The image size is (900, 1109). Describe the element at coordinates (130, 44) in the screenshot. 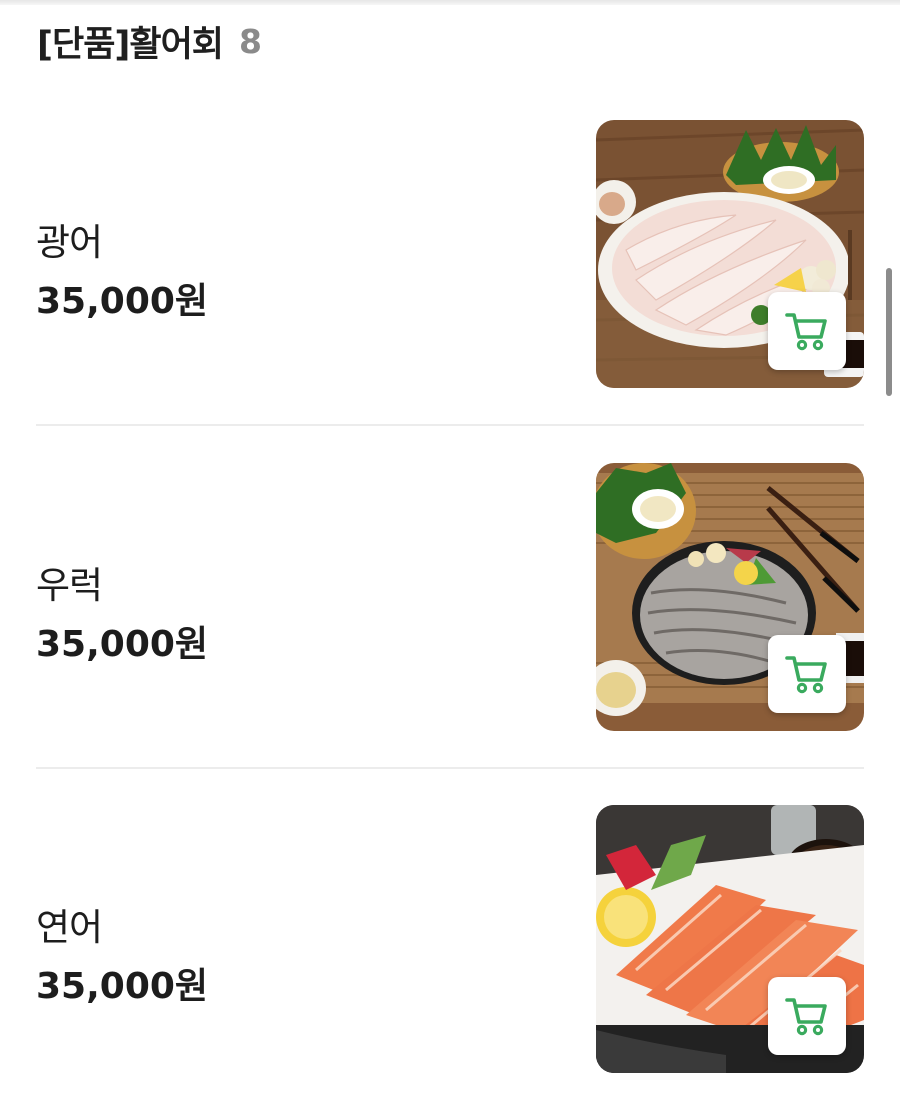

I see `section-title: [단품]활어회` at that location.